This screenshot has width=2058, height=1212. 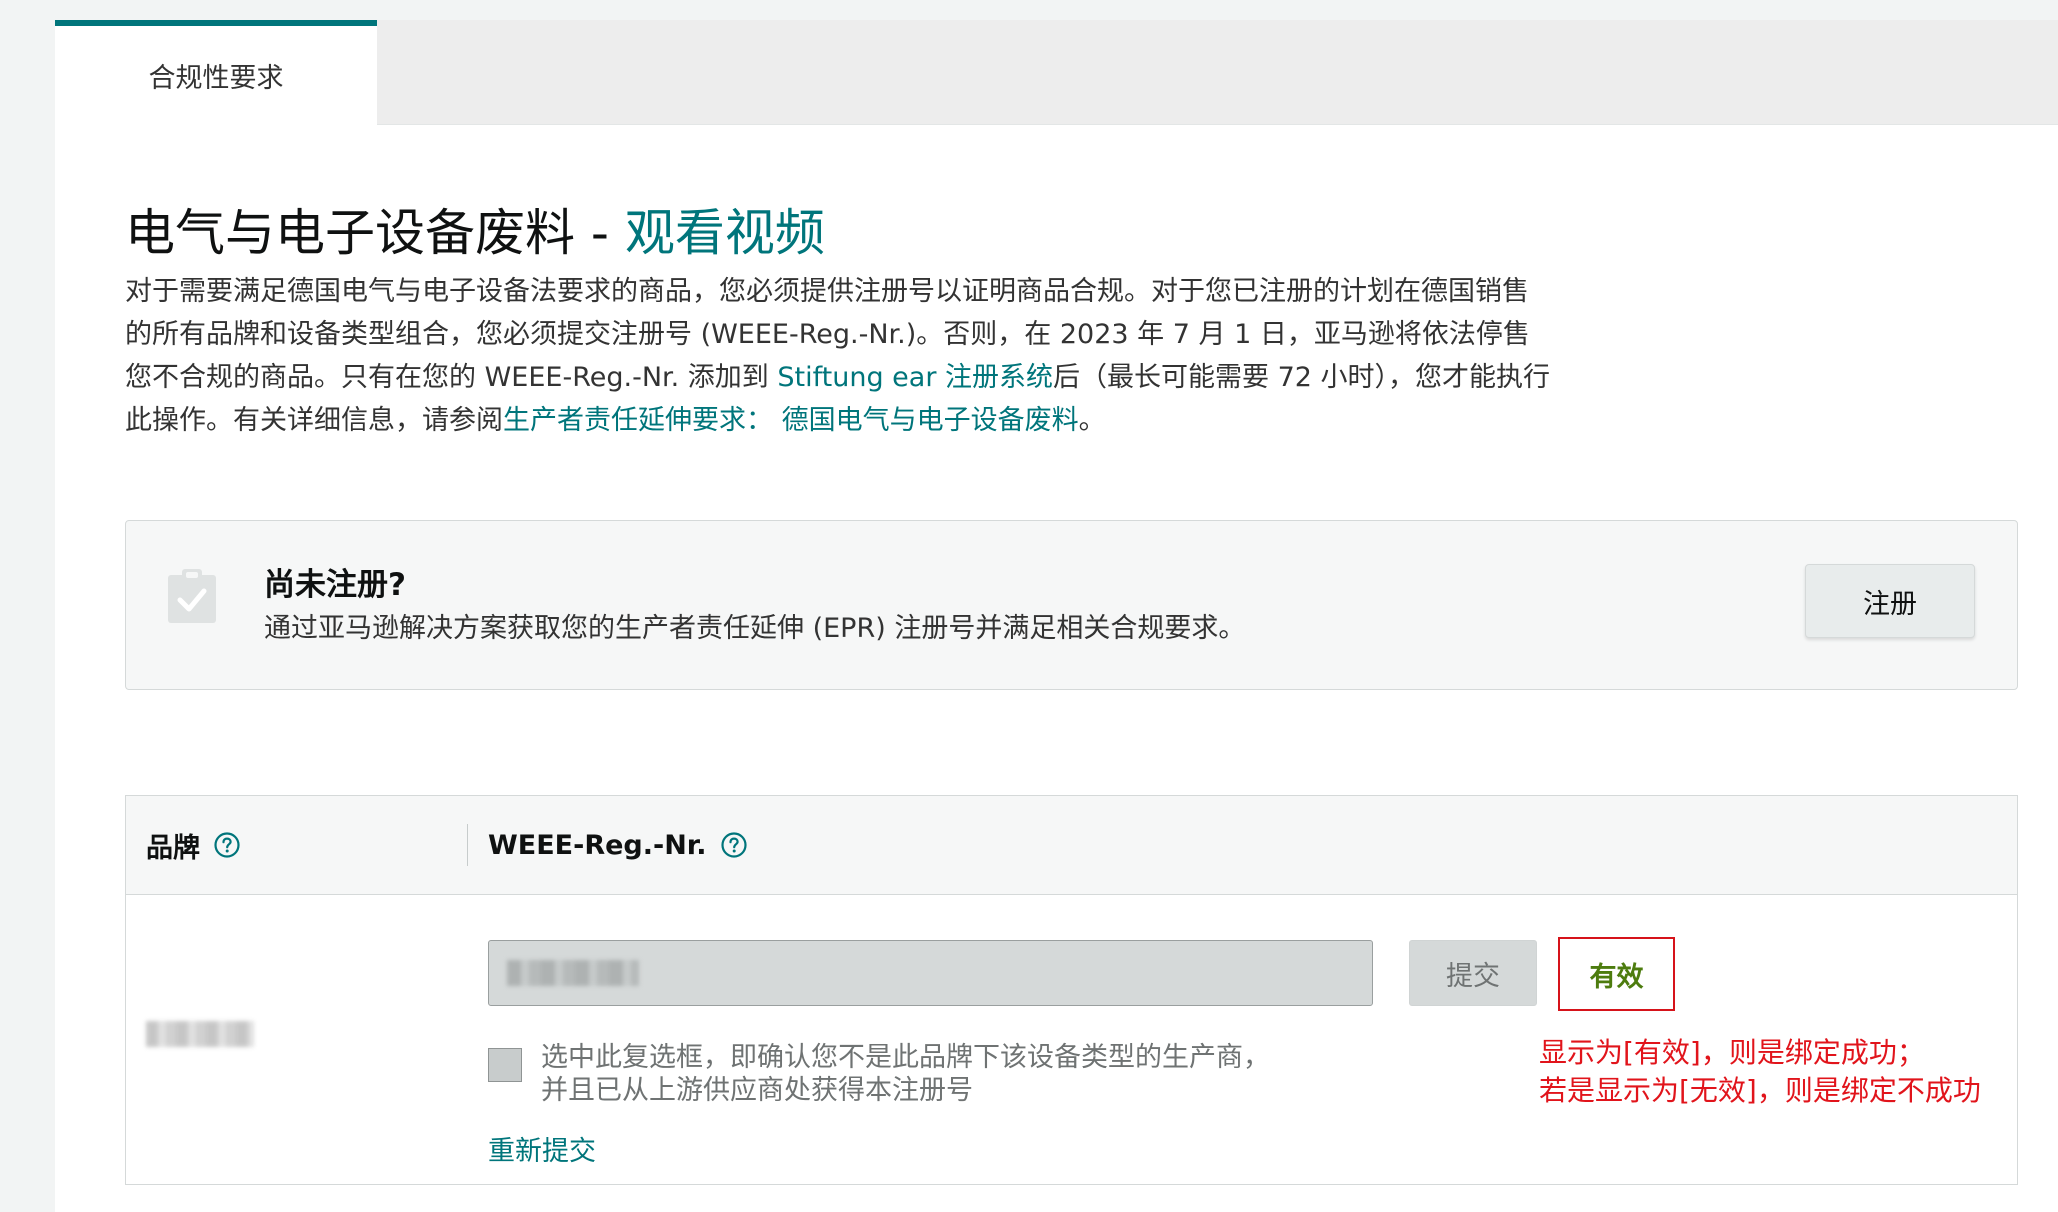 What do you see at coordinates (791, 420) in the screenshot?
I see `epr-requirements-link: 生产者责任延伸要求： 德国电气与电子设备废料` at bounding box center [791, 420].